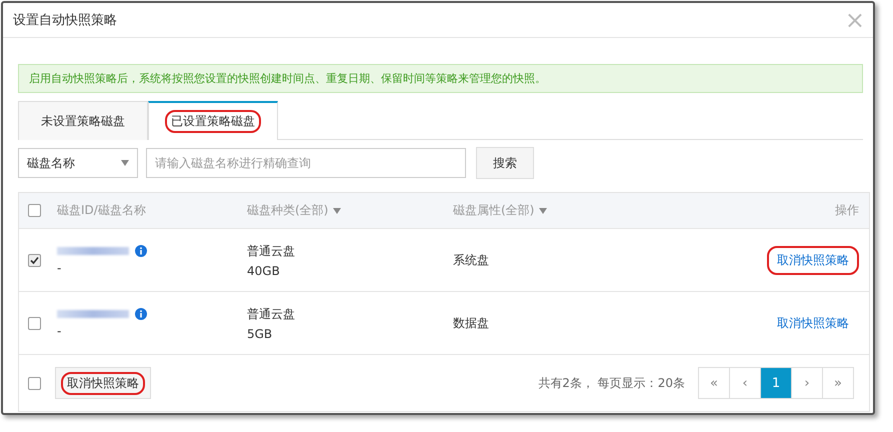 Image resolution: width=893 pixels, height=432 pixels. I want to click on pagination-summary: 共有2条， 每页显示：20条, so click(611, 383).